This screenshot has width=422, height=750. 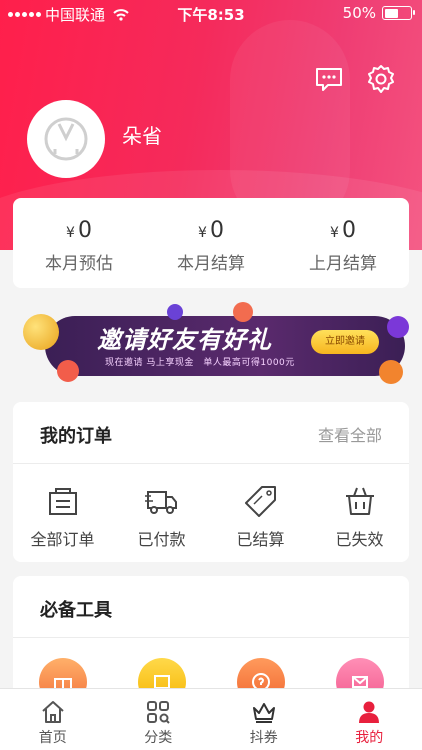 I want to click on tab-label: 首页, so click(x=52, y=738).